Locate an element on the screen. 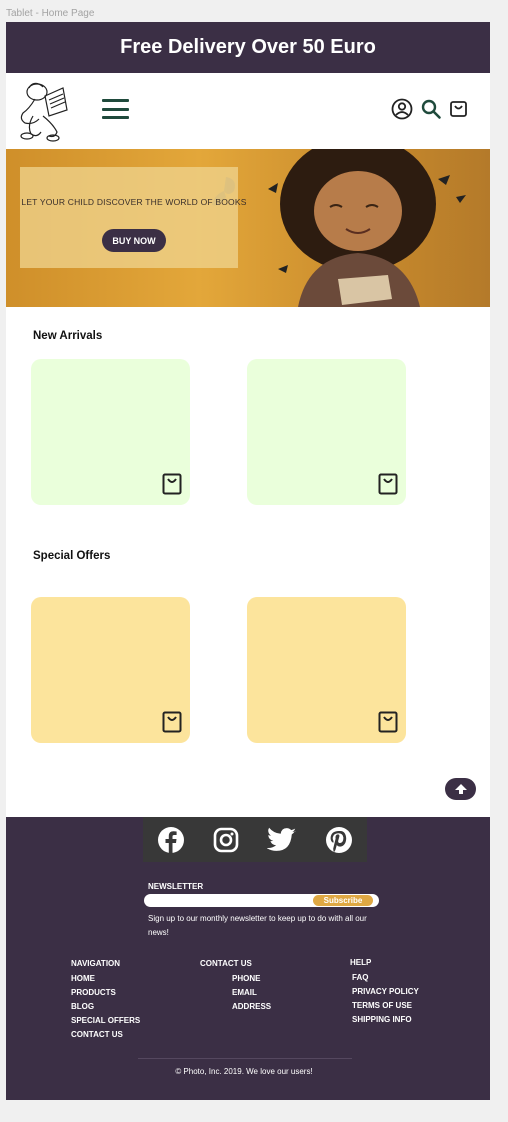  newsletter-email-input is located at coordinates (232, 900).